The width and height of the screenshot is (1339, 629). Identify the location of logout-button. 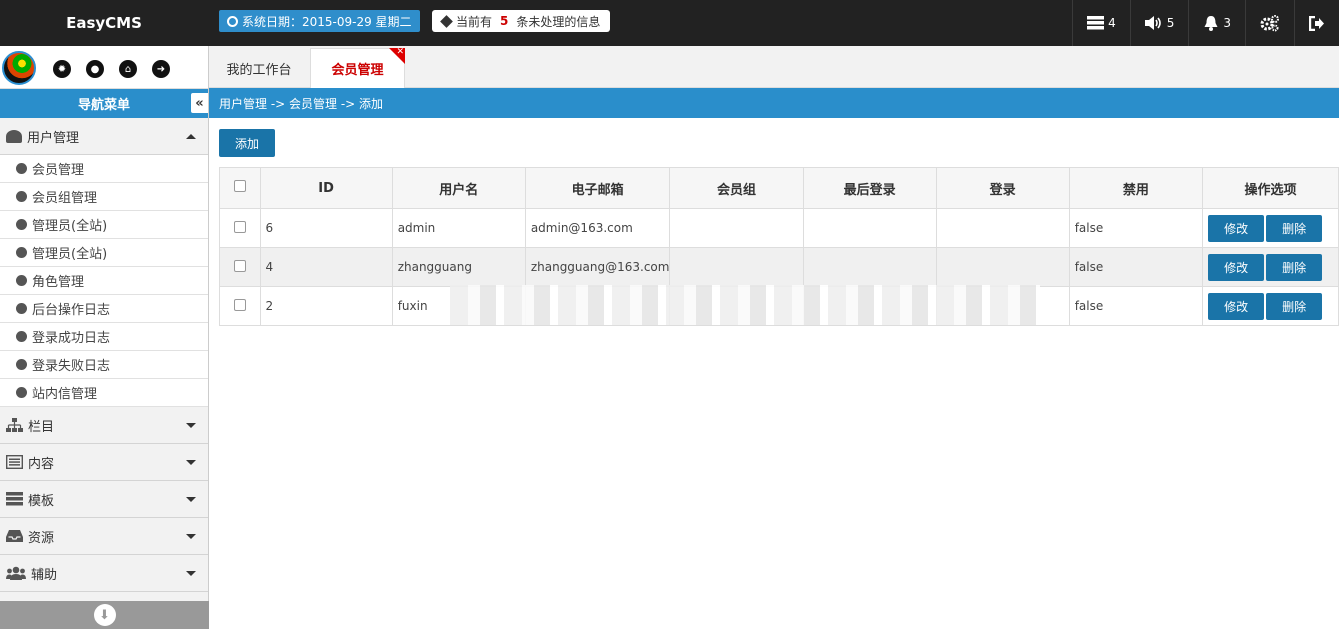
(1316, 23).